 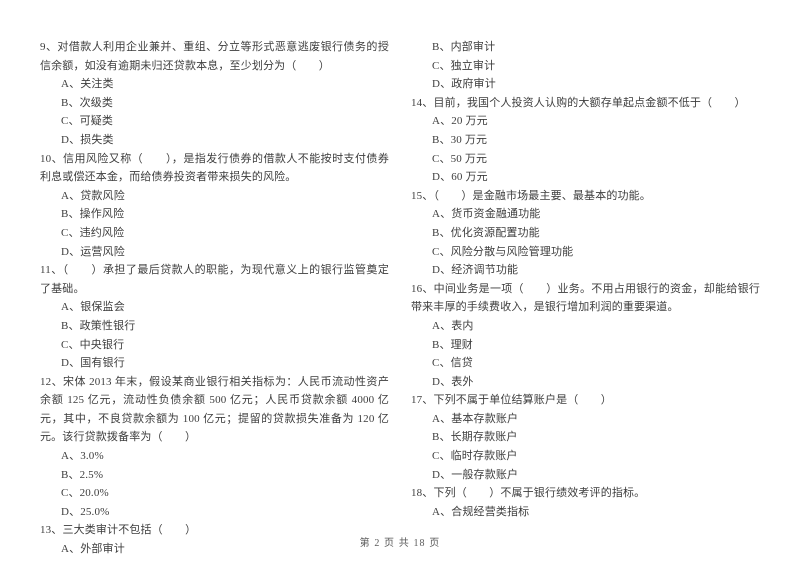 What do you see at coordinates (585, 326) in the screenshot?
I see `option-item: A、表内` at bounding box center [585, 326].